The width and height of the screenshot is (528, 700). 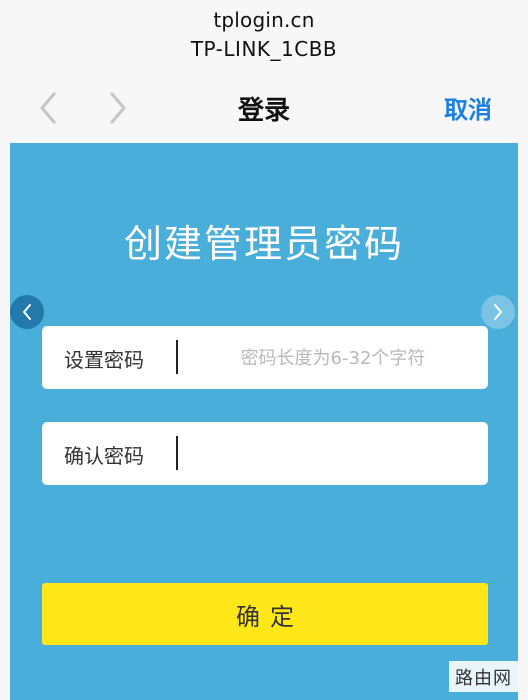 I want to click on side-left-button, so click(x=27, y=312).